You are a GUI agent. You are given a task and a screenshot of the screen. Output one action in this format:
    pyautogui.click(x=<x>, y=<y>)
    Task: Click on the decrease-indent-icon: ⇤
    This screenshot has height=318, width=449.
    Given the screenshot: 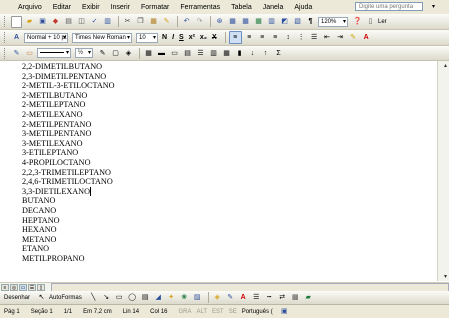 What is the action you would take?
    pyautogui.click(x=327, y=37)
    